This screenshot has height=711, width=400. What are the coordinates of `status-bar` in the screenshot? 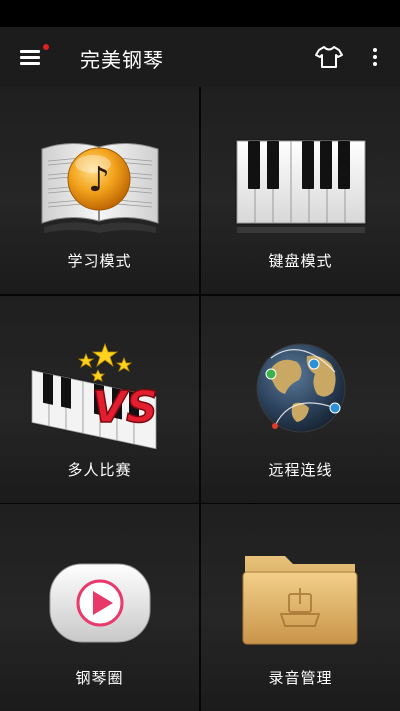 It's located at (200, 13).